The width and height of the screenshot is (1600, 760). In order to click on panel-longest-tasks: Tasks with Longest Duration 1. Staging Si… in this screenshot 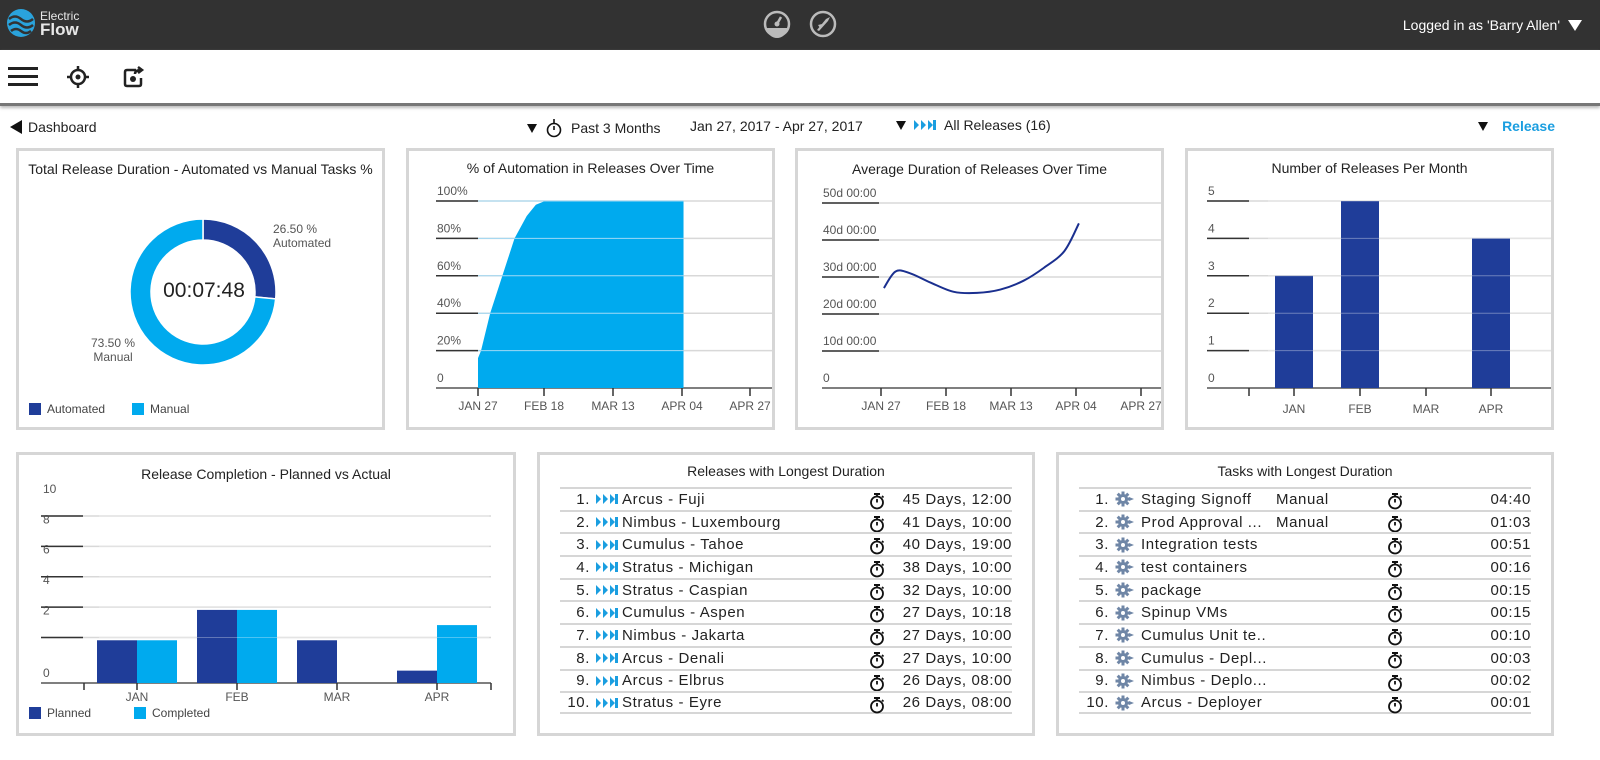, I will do `click(1305, 594)`.